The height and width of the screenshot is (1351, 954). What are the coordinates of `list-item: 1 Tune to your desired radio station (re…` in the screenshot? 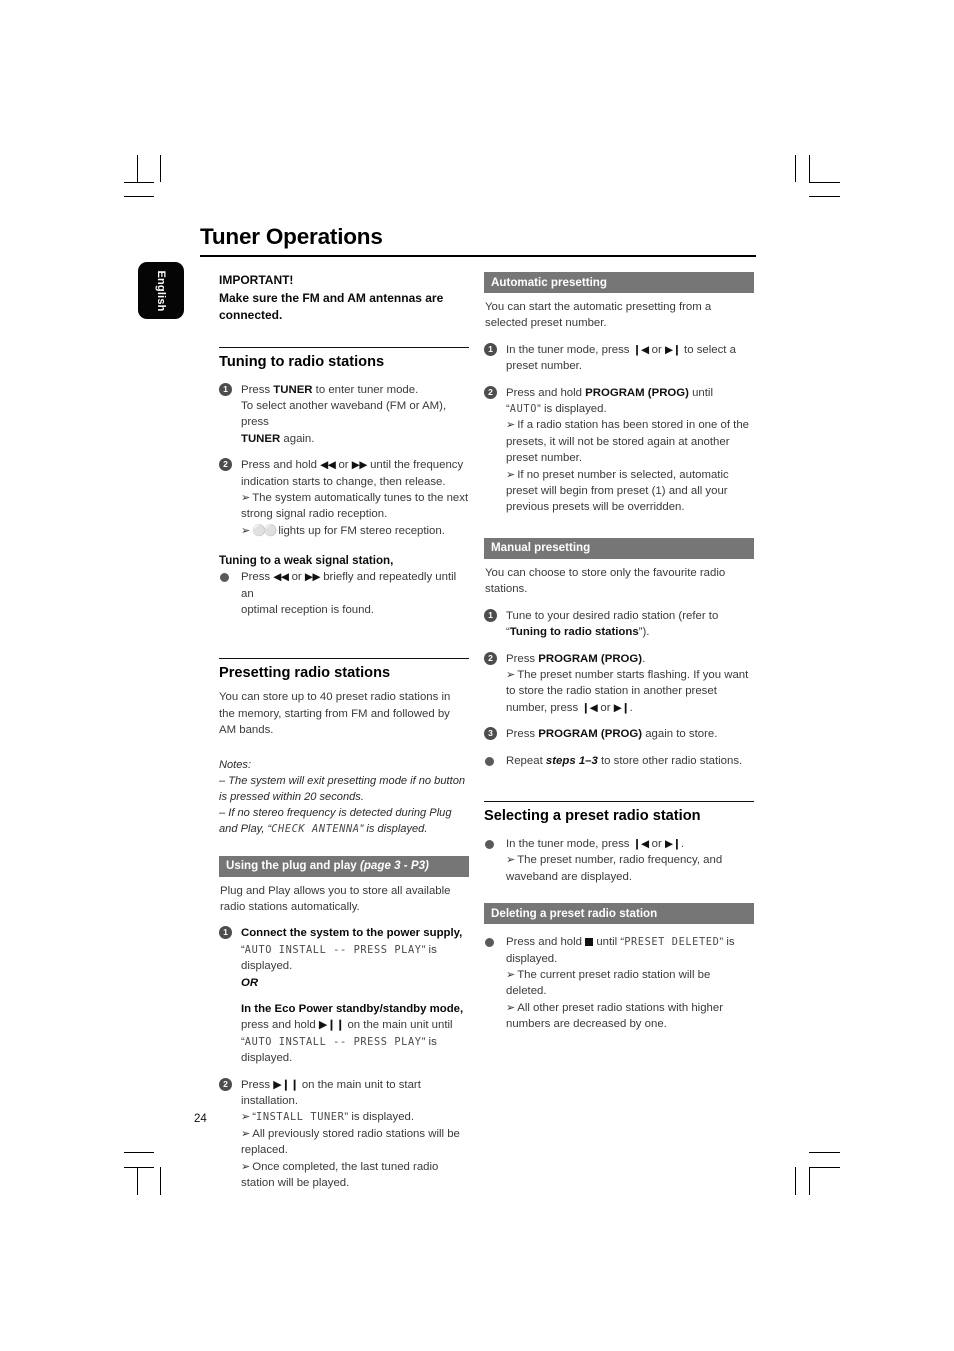 It's located at (619, 624).